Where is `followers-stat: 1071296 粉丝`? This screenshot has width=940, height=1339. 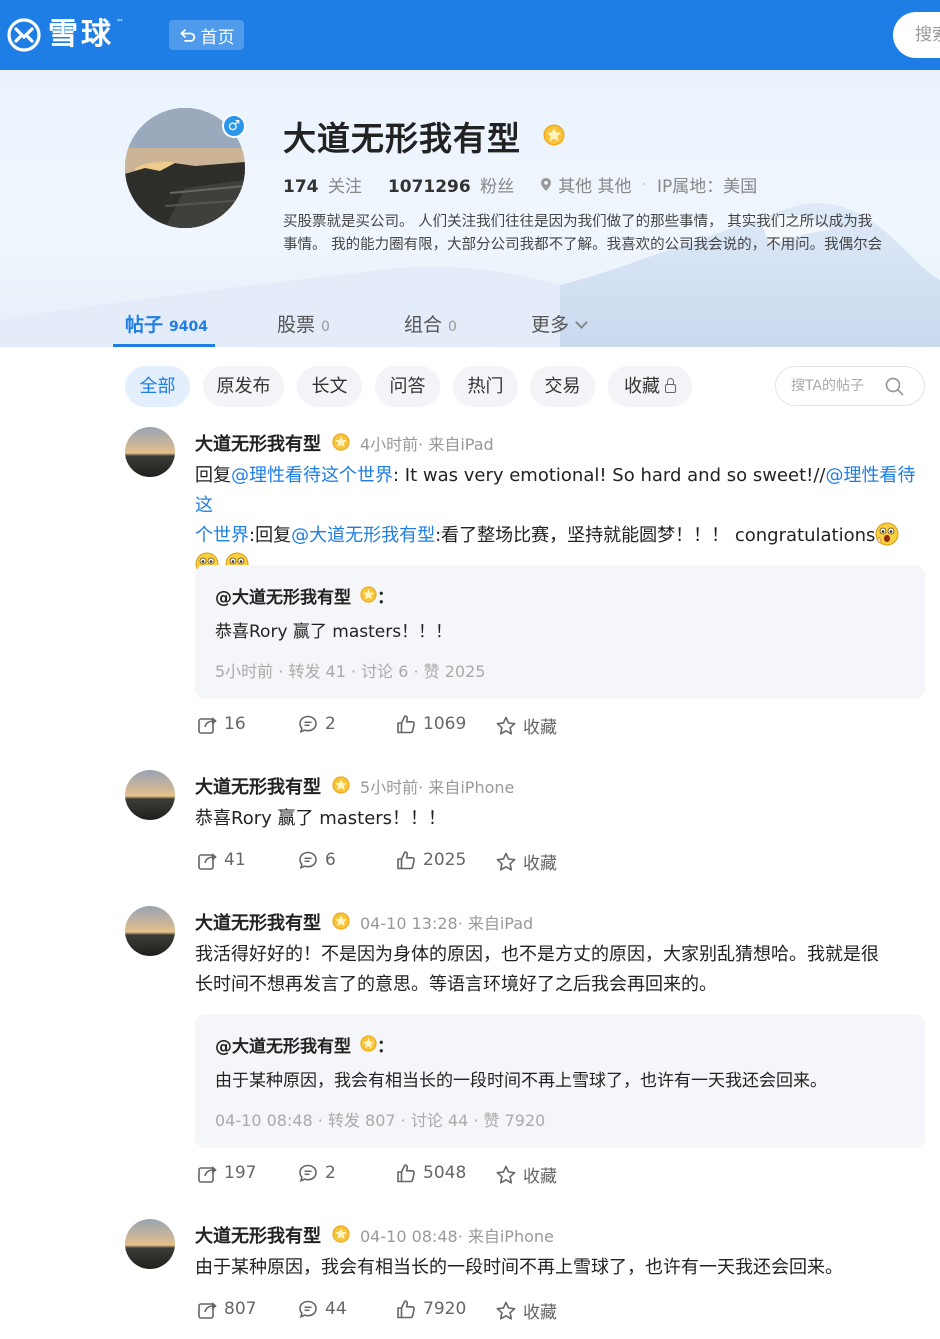
followers-stat: 1071296 粉丝 is located at coordinates (451, 184).